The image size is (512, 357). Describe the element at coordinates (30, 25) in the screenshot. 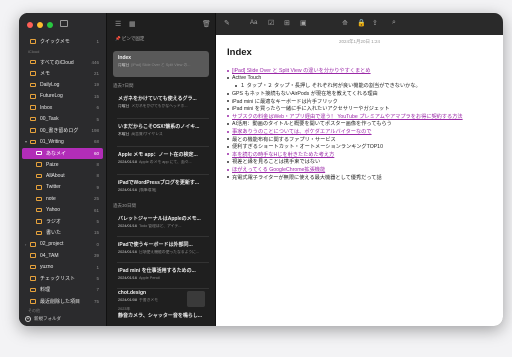

I see `close-window-button` at that location.